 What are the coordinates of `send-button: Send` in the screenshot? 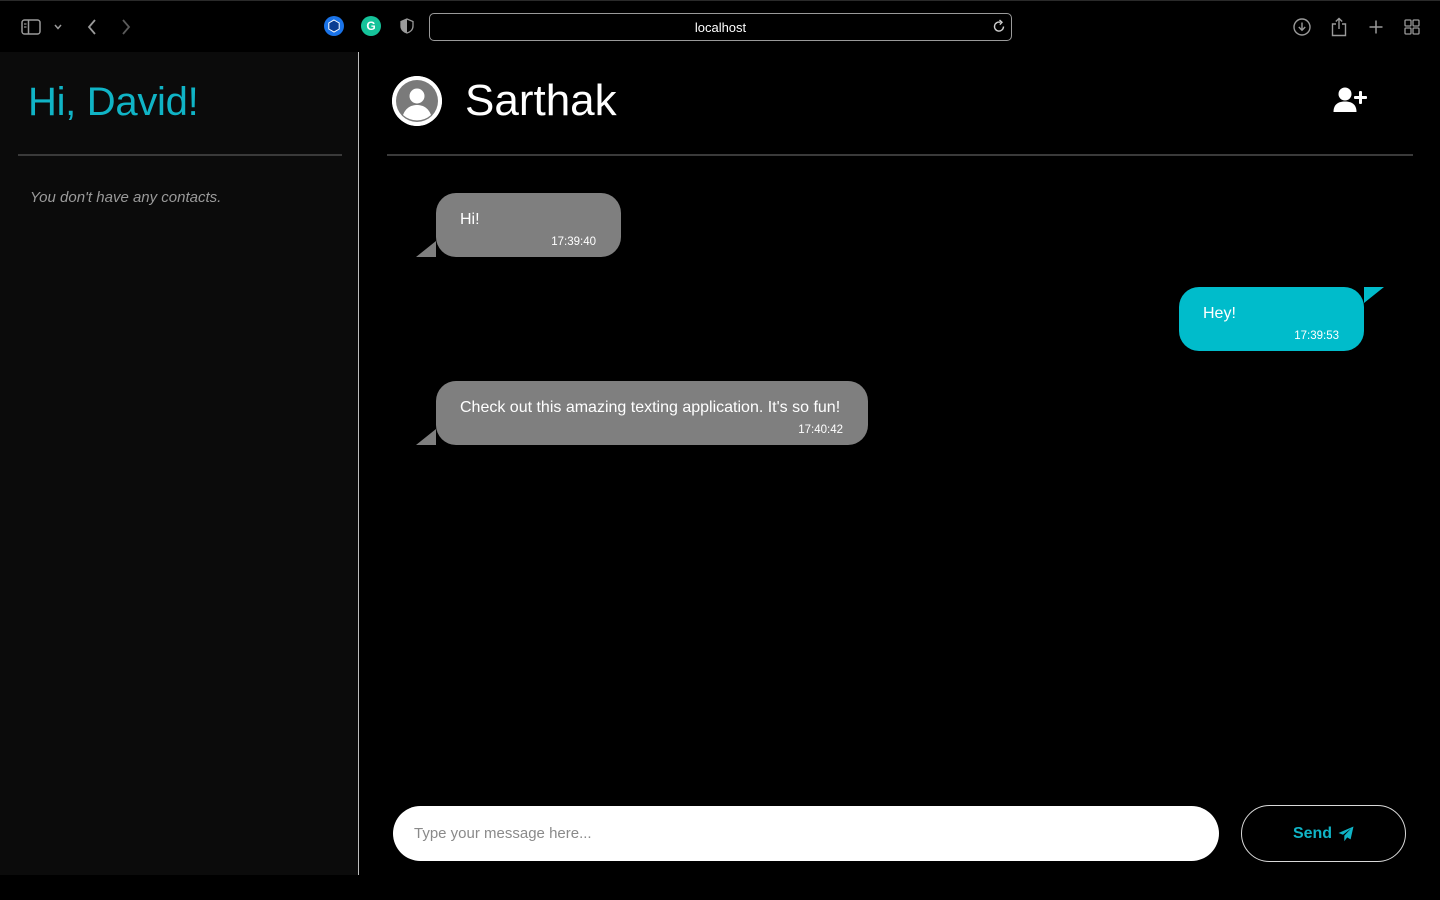 It's located at (1323, 833).